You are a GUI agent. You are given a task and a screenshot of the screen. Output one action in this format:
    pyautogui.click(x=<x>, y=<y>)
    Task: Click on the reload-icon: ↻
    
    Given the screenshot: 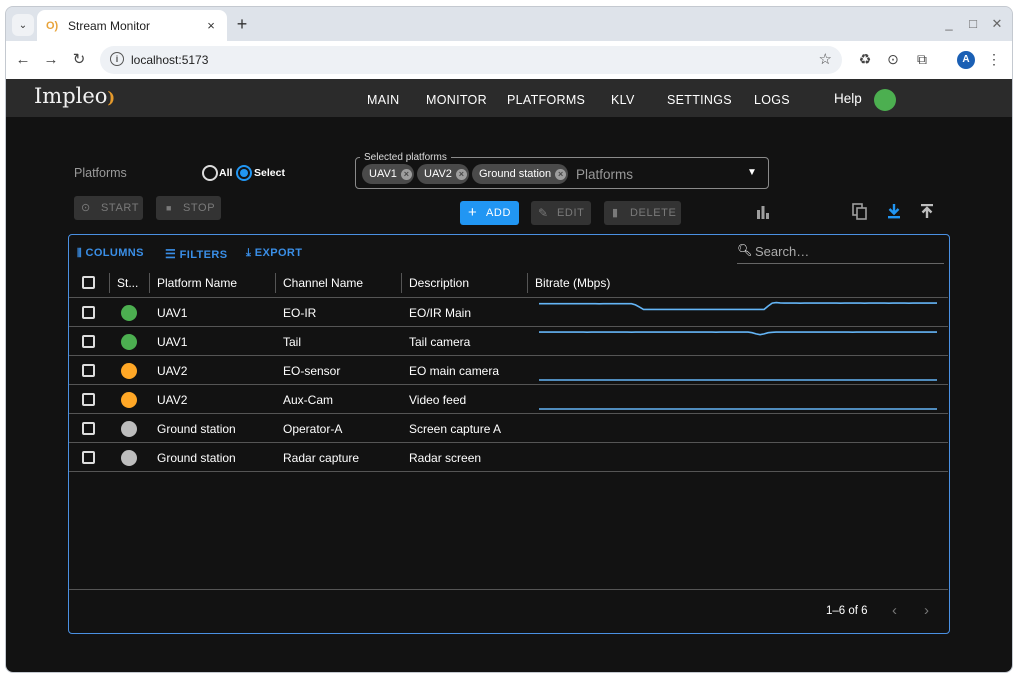 What is the action you would take?
    pyautogui.click(x=79, y=60)
    